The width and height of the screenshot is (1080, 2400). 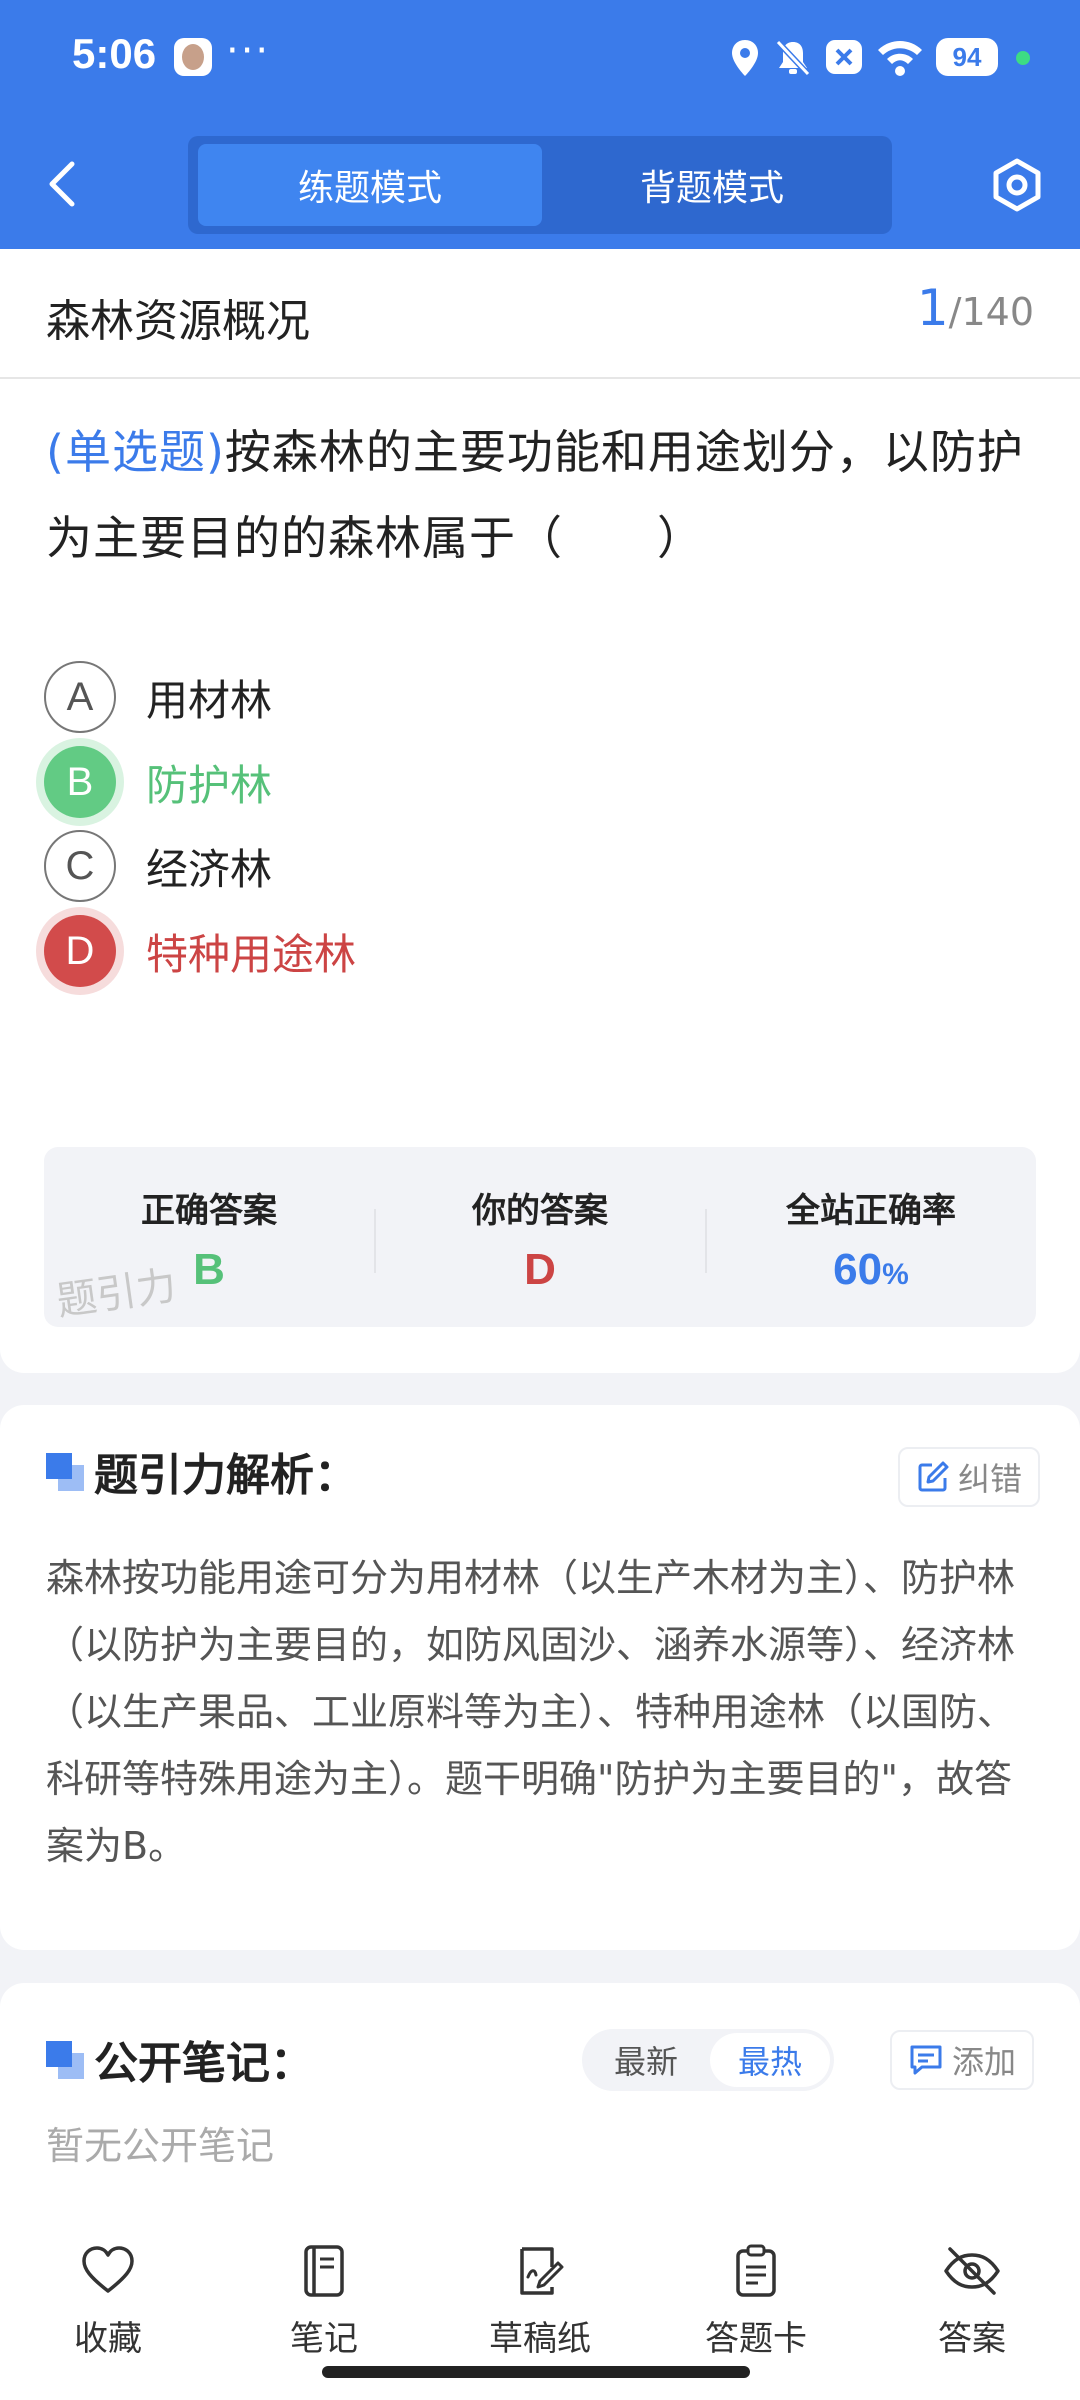 I want to click on answer-stats: 正确答案 B 题引力 你的答案 D 全站正确率 60%, so click(x=540, y=1237).